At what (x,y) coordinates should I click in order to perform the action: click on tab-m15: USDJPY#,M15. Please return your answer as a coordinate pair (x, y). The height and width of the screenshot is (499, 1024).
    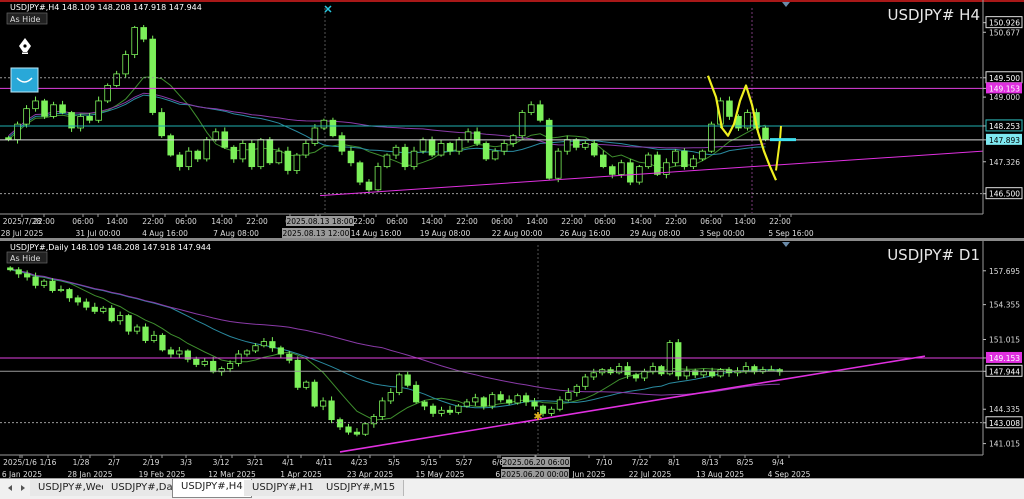
    Looking at the image, I should click on (361, 488).